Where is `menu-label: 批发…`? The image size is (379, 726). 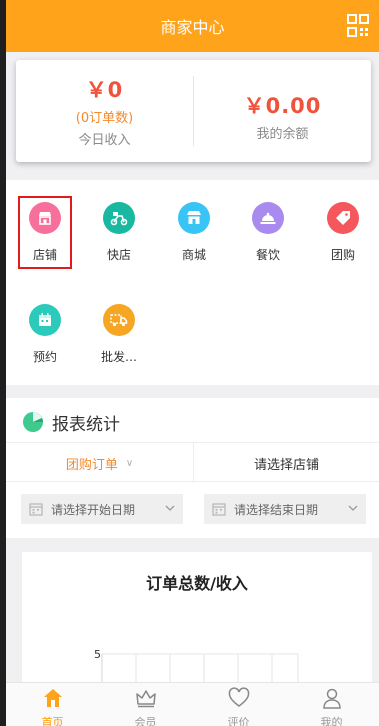 menu-label: 批发… is located at coordinates (118, 357).